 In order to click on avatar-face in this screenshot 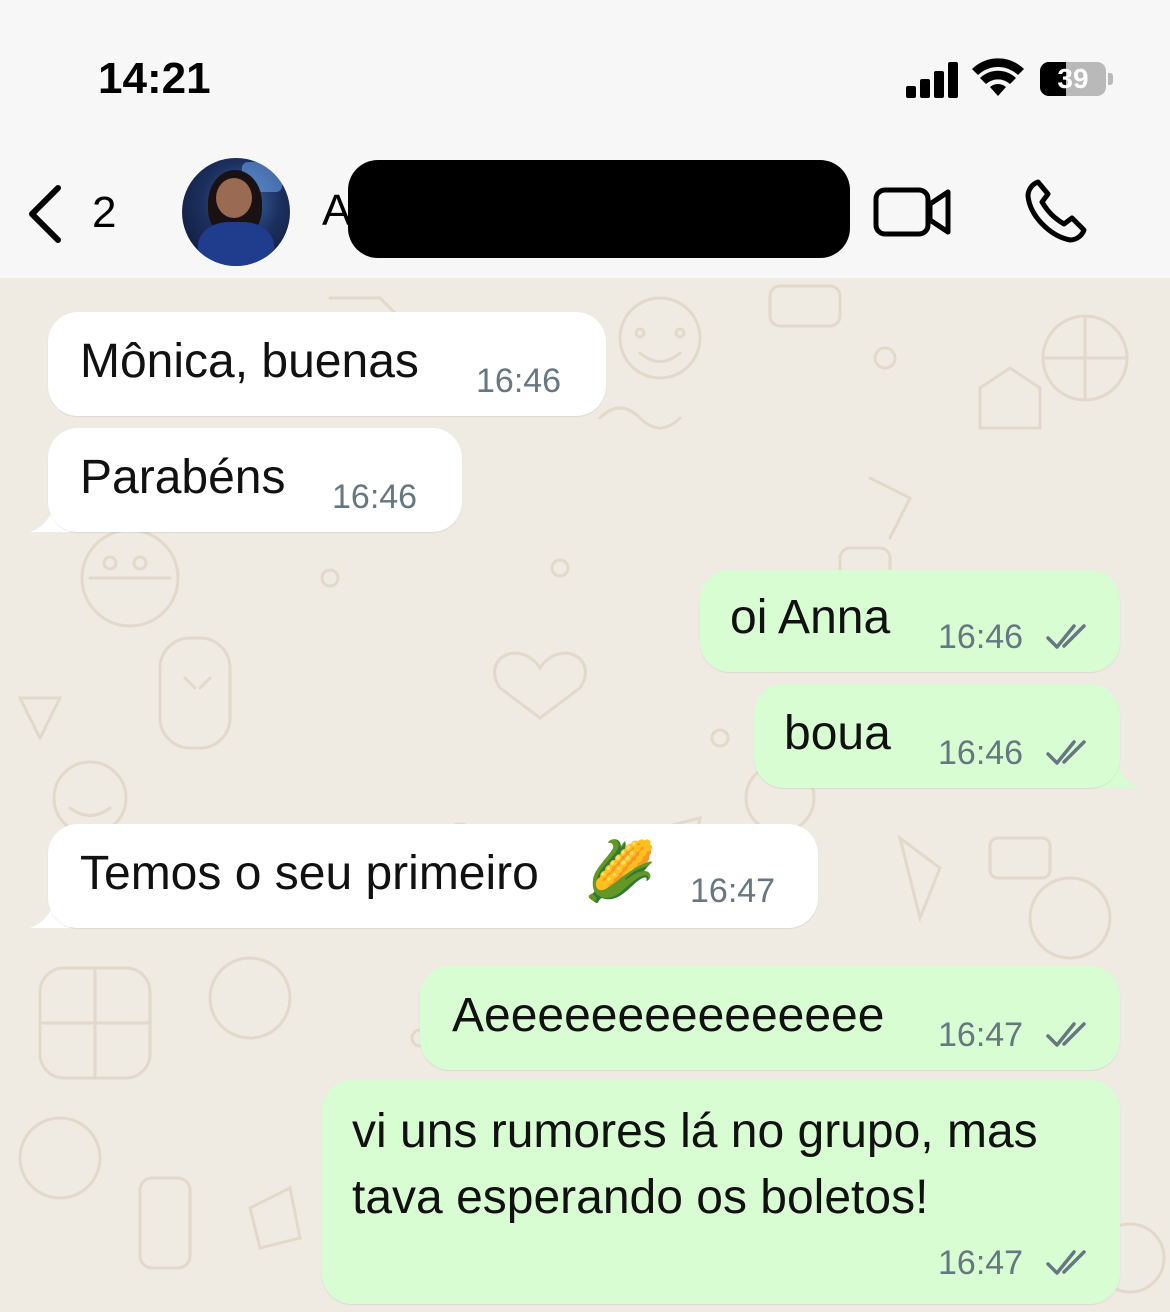, I will do `click(234, 198)`.